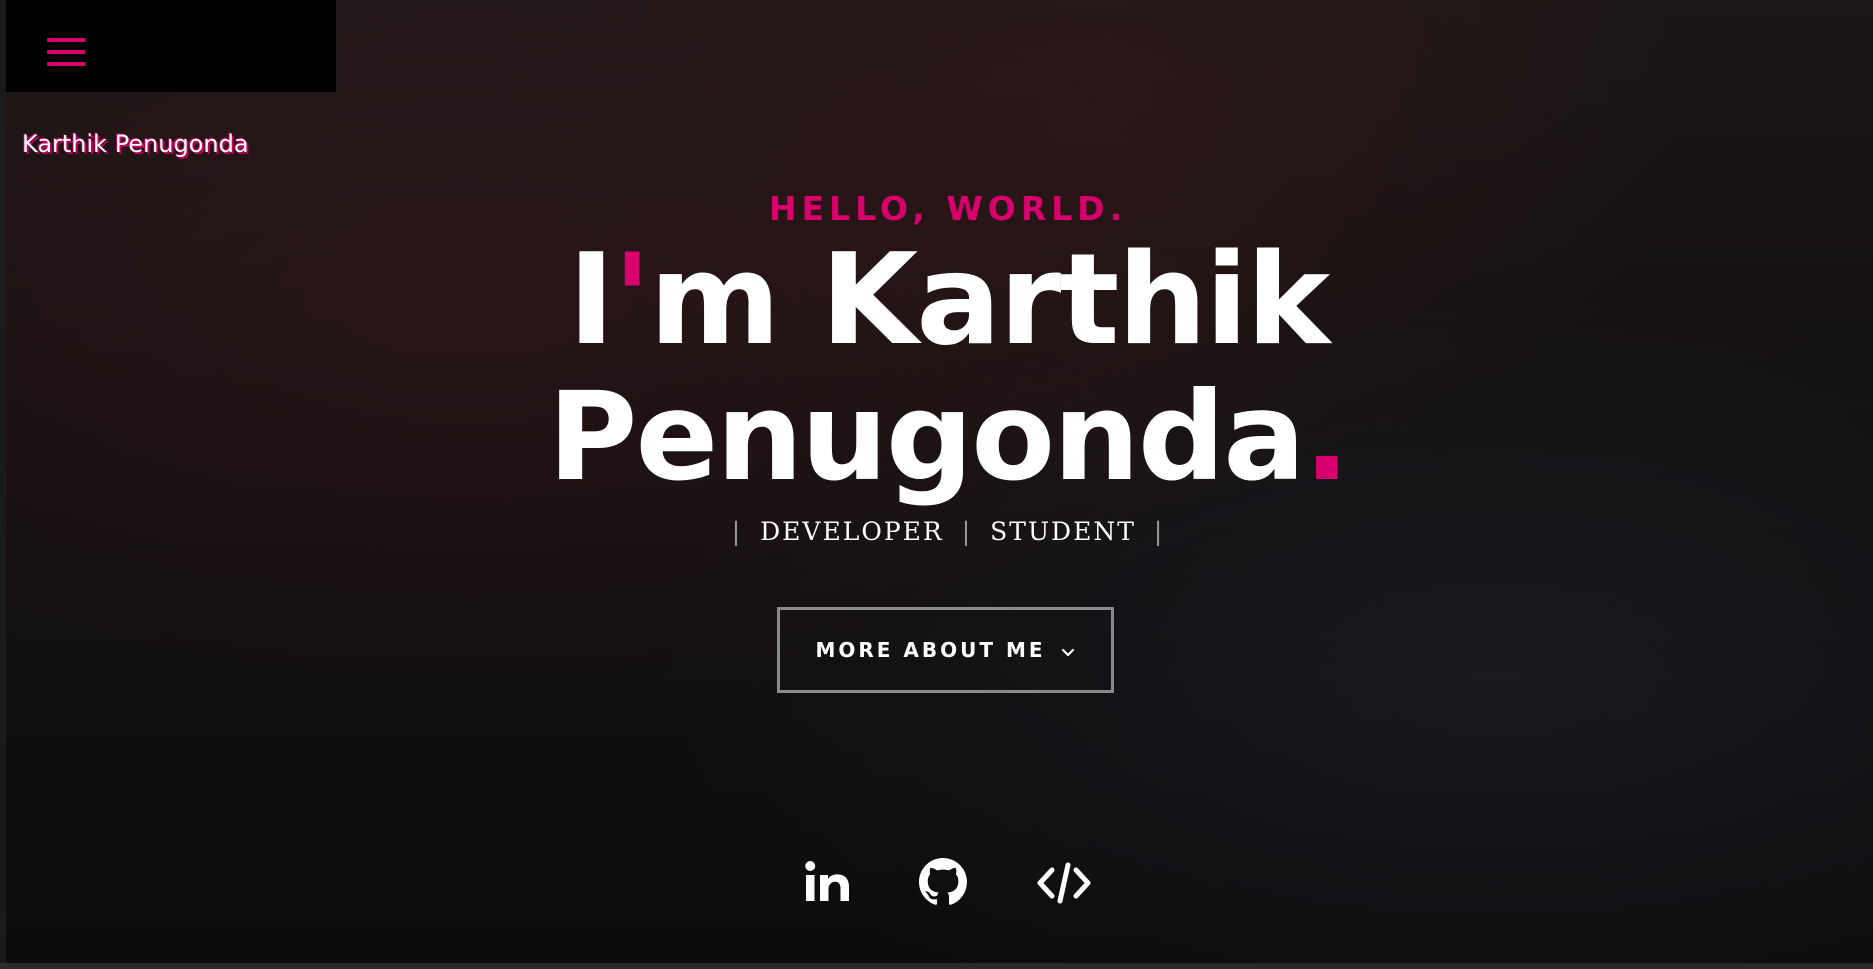 Image resolution: width=1873 pixels, height=969 pixels. I want to click on more-about-me-button: MORE ABOUT ME, so click(945, 650).